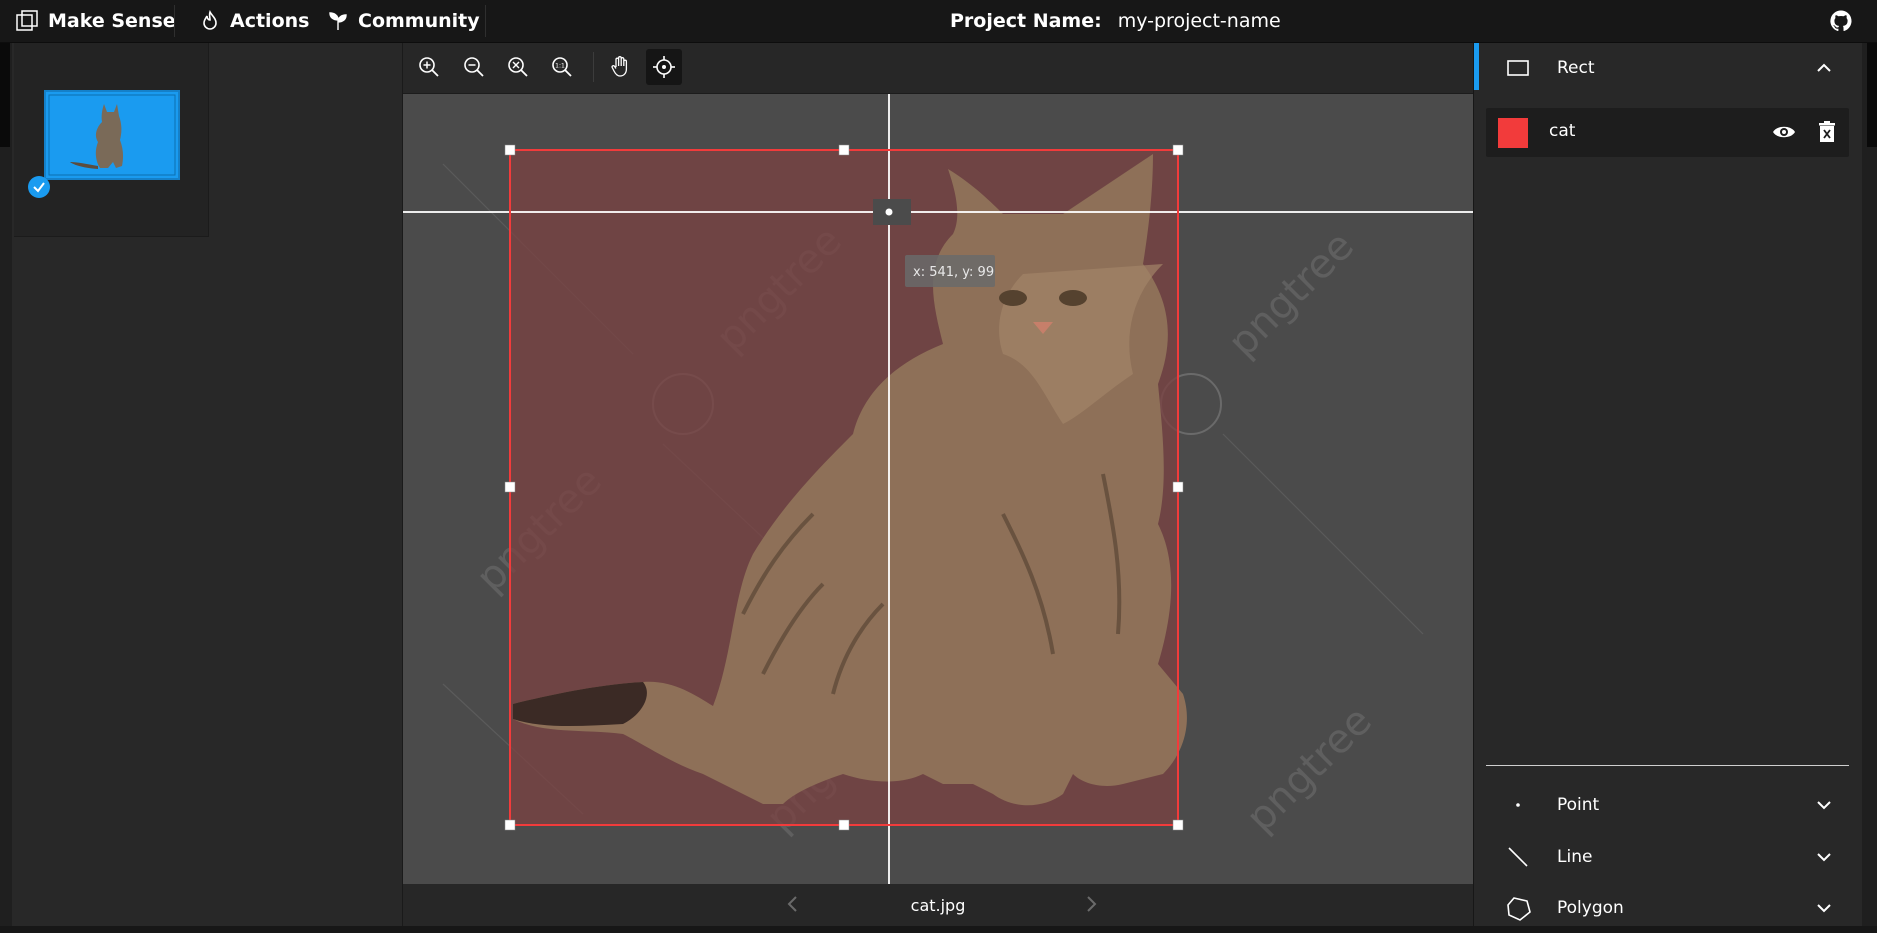 This screenshot has height=933, width=1877. What do you see at coordinates (844, 150) in the screenshot?
I see `resize-handle-n` at bounding box center [844, 150].